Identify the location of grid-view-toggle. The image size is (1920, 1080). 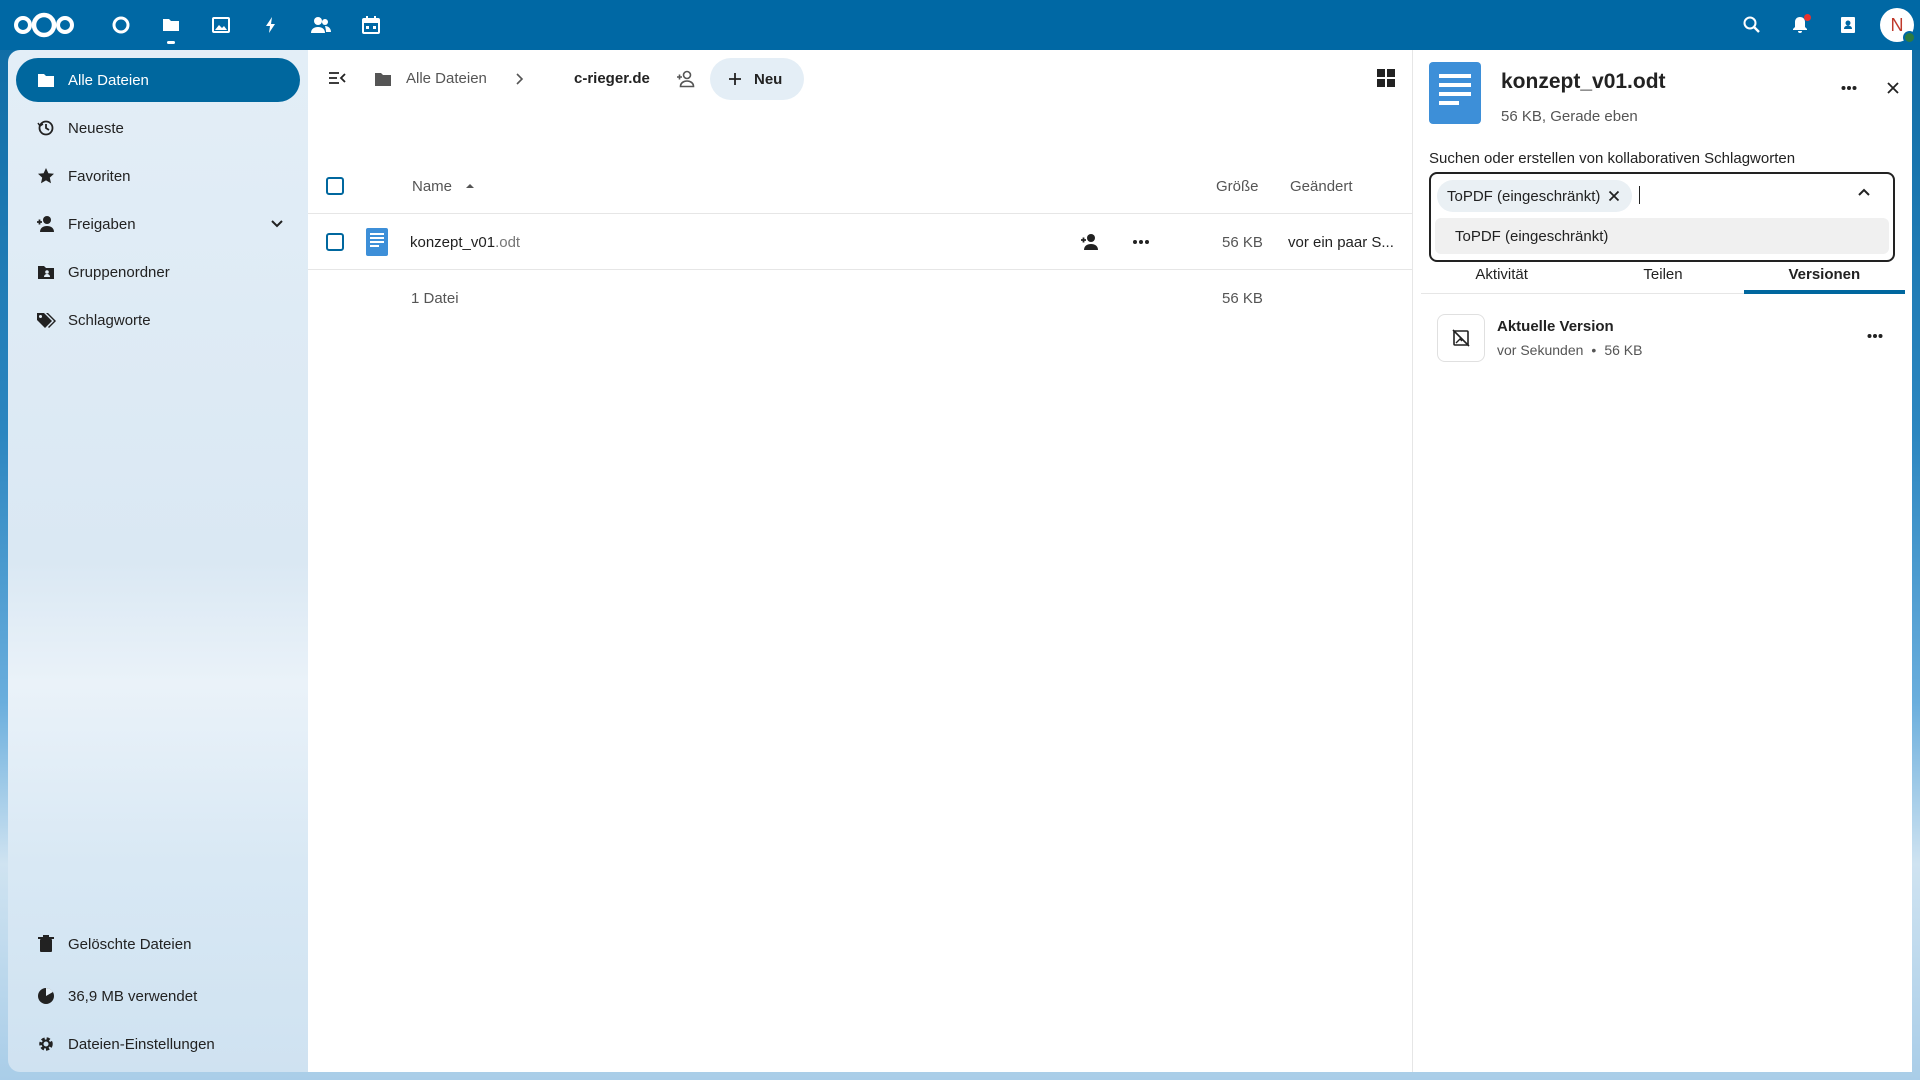
(1386, 78).